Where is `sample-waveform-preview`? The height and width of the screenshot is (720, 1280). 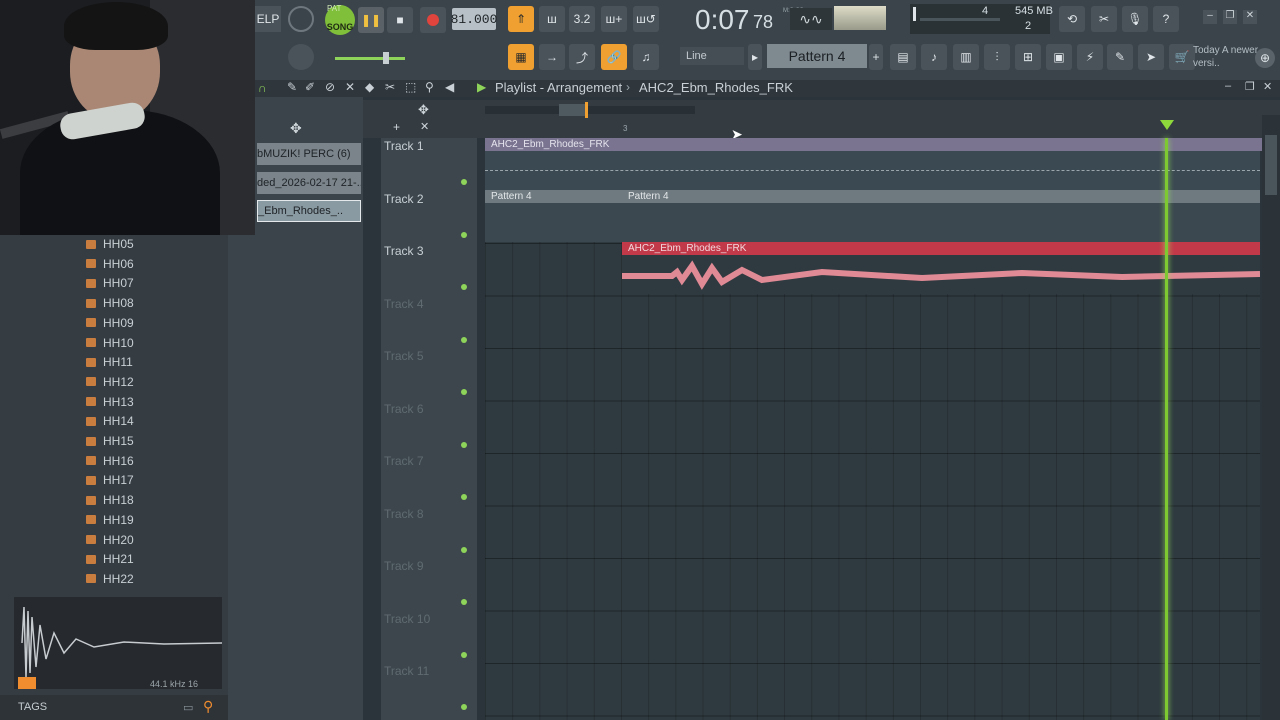 sample-waveform-preview is located at coordinates (118, 643).